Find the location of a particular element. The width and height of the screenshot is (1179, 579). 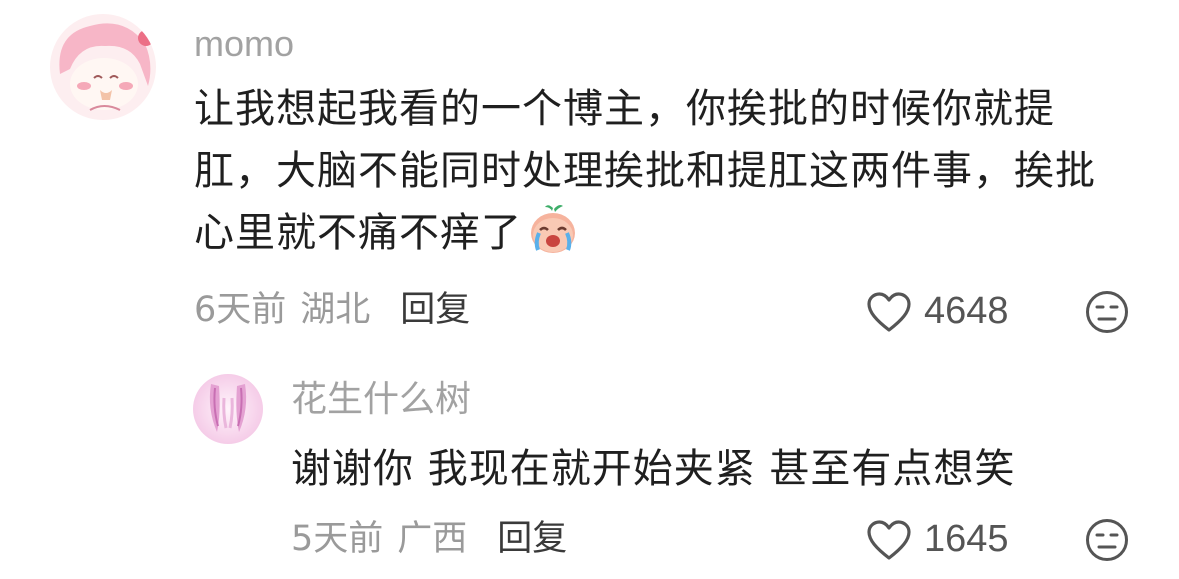

comment-text: 谢谢你 我现在就开始夹紧 甚至有点想笑 is located at coordinates (653, 469).